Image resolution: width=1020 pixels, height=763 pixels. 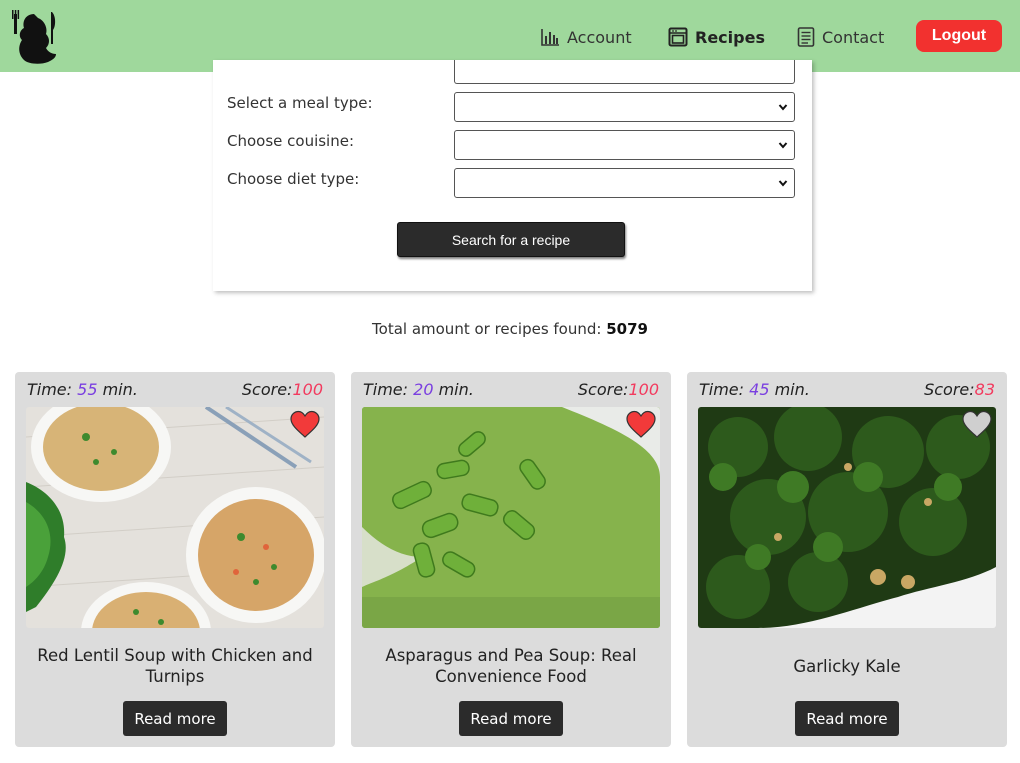 I want to click on bar-chart-icon, so click(x=550, y=37).